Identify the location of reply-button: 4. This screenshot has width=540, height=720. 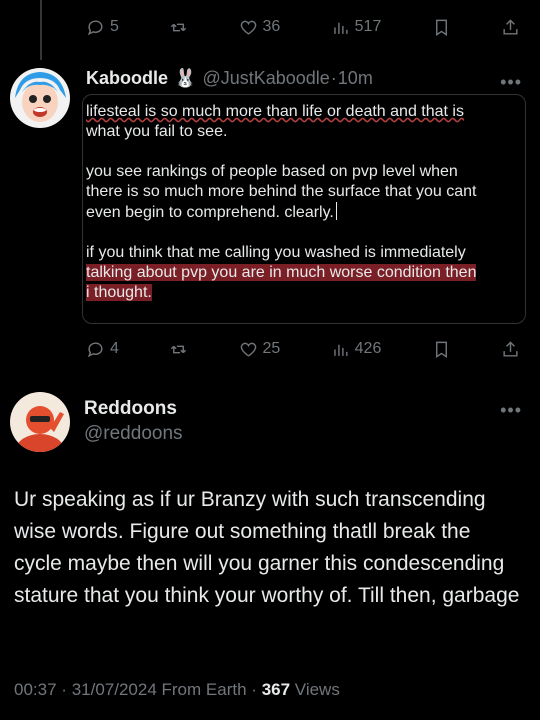
(102, 349).